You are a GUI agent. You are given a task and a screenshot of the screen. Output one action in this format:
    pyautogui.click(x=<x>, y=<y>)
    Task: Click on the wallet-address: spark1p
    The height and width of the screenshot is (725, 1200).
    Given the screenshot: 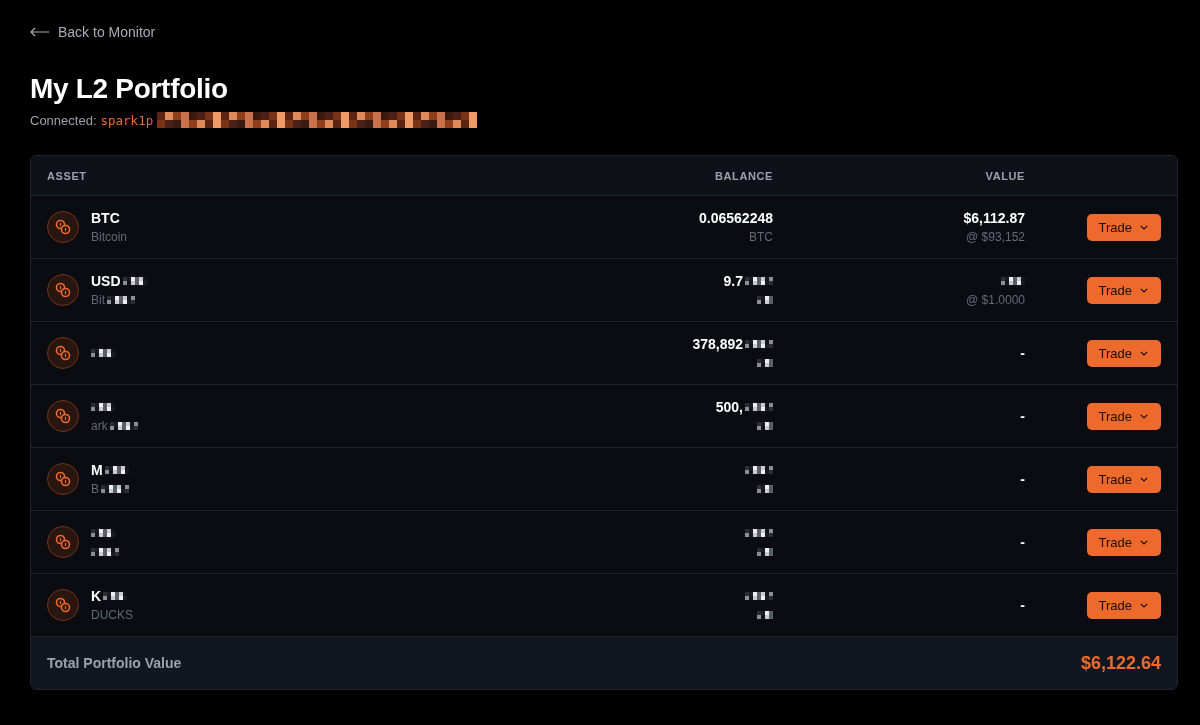 What is the action you would take?
    pyautogui.click(x=127, y=120)
    